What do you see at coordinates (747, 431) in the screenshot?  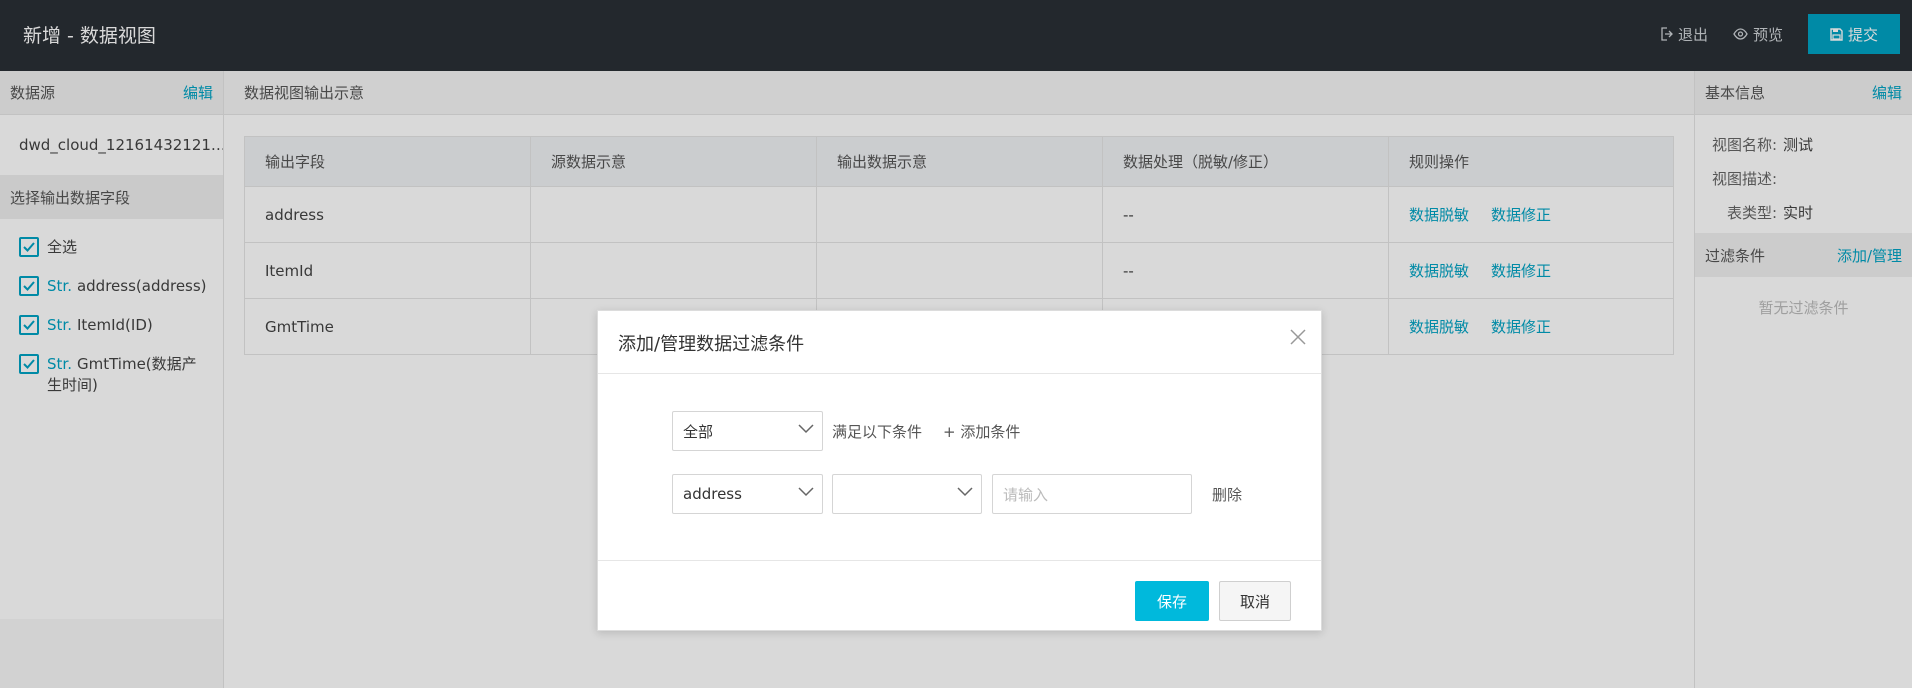 I see `match-mode-select: 全部` at bounding box center [747, 431].